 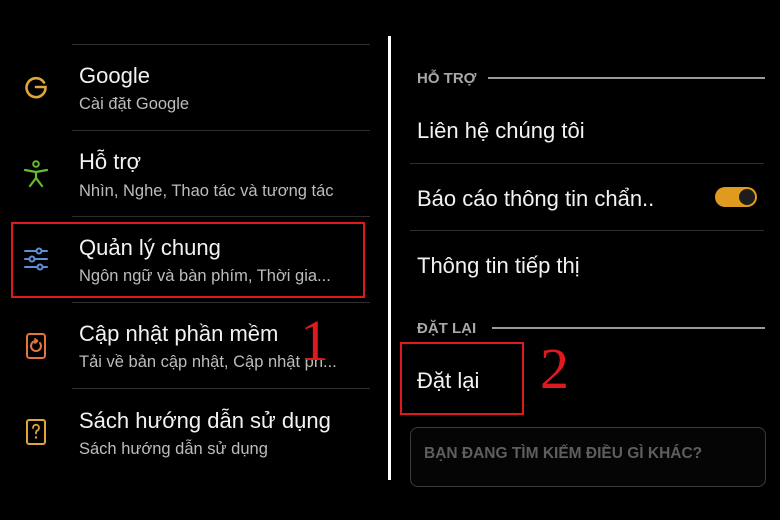 What do you see at coordinates (389, 258) in the screenshot?
I see `panel-divider` at bounding box center [389, 258].